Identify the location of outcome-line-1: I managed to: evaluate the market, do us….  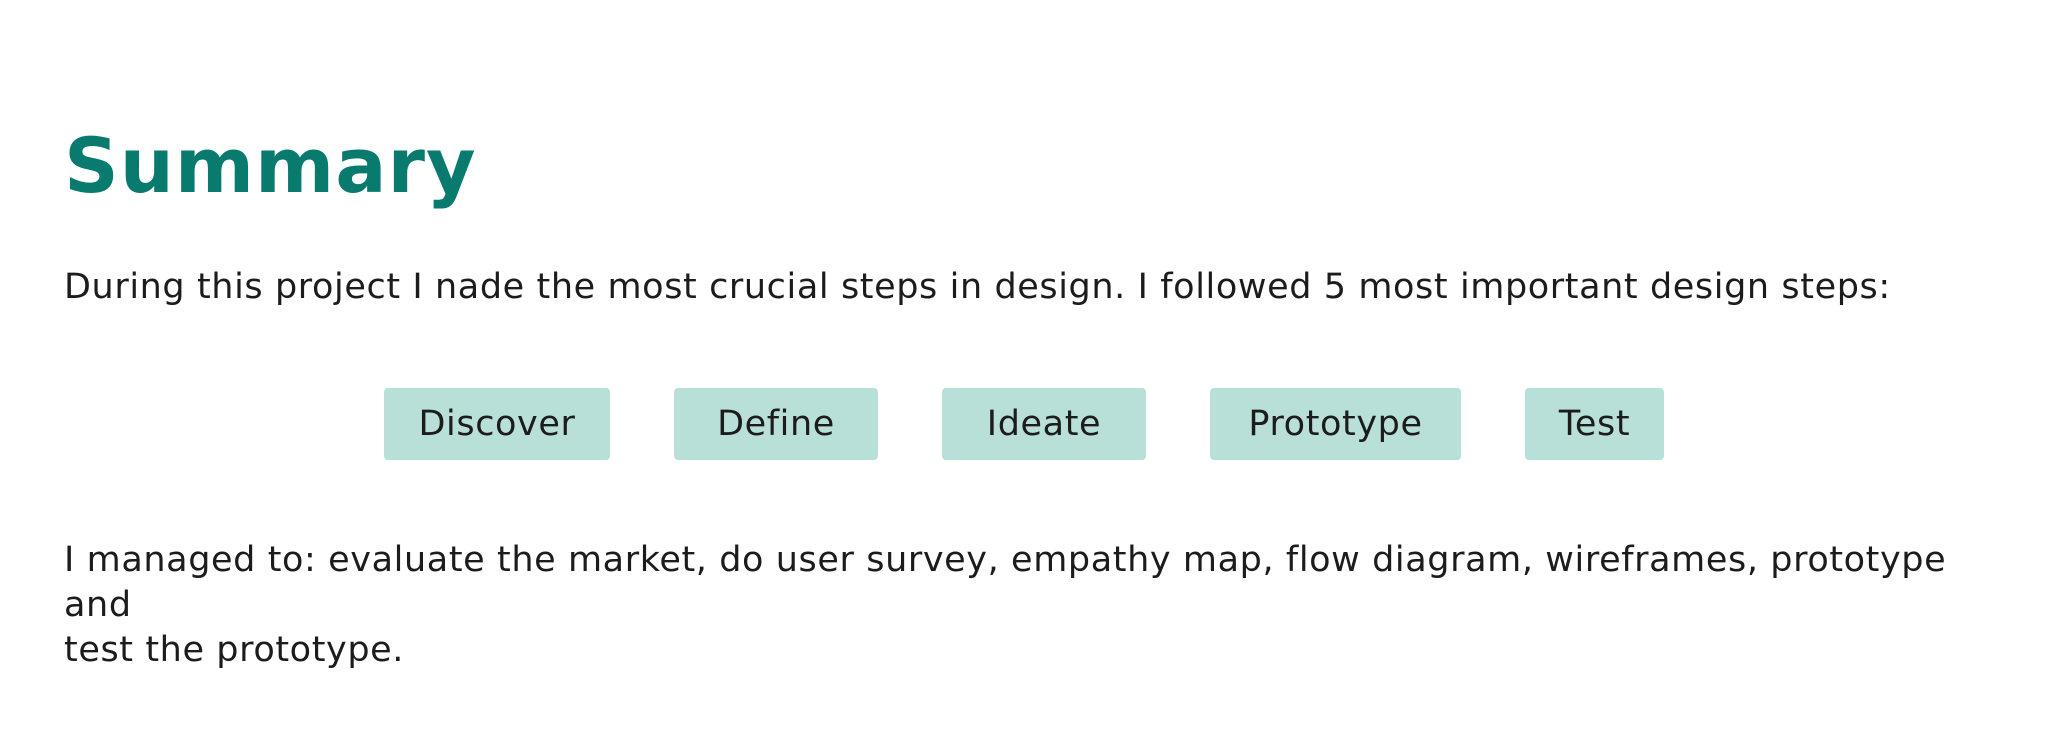
(1005, 582).